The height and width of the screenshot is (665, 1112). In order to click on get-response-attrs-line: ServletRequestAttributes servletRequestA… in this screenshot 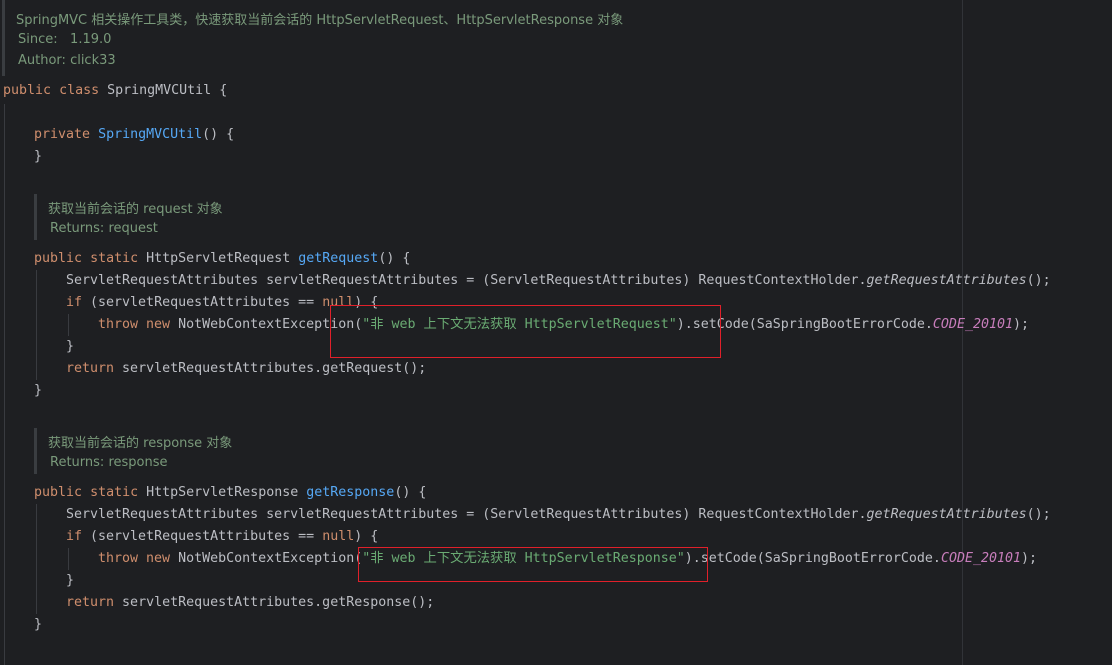, I will do `click(558, 515)`.